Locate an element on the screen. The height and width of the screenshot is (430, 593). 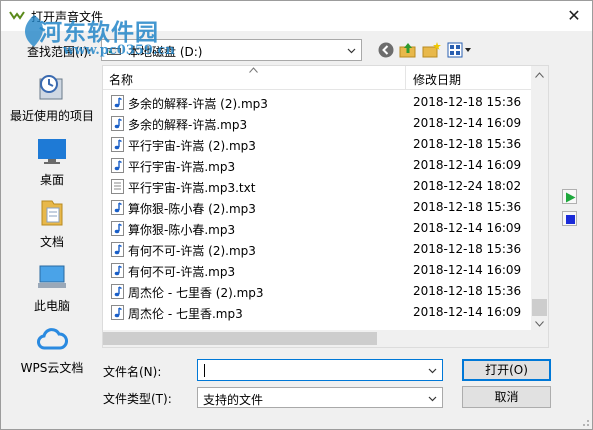
file-row: 平行宇宙-许嵩.mp3 2018-12-14 16:09 is located at coordinates (318, 165).